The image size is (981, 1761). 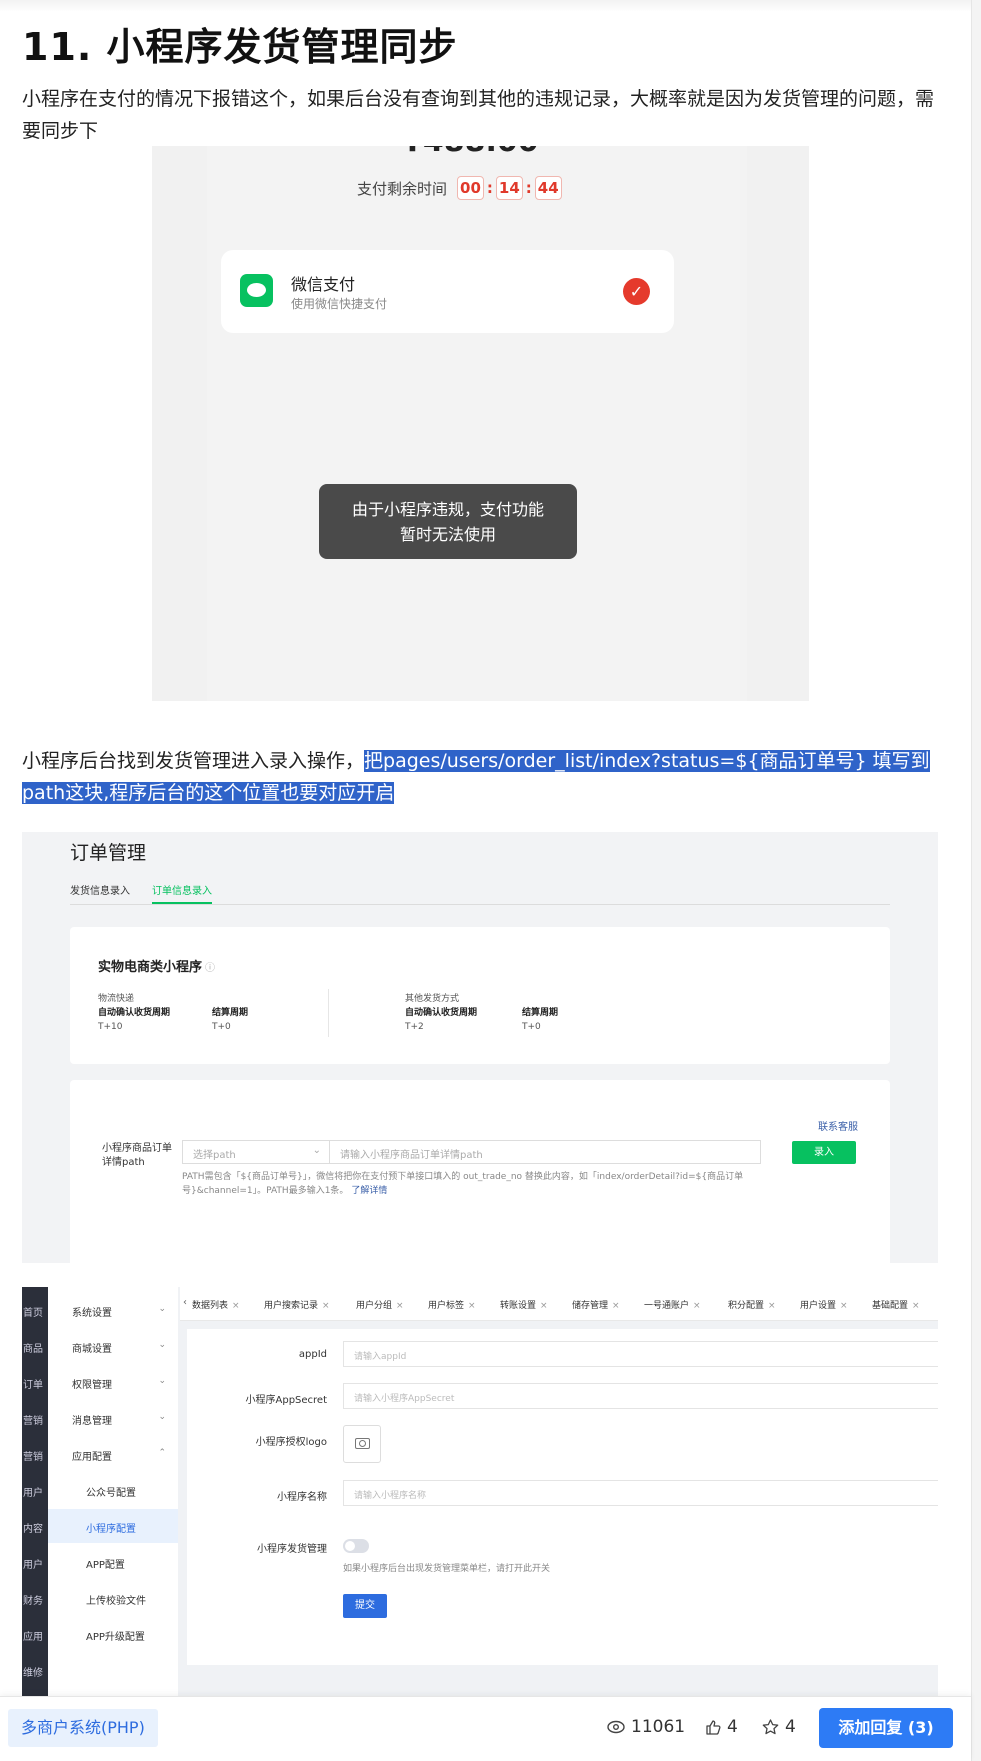 What do you see at coordinates (182, 893) in the screenshot?
I see `tab-order-info: 订单信息录入` at bounding box center [182, 893].